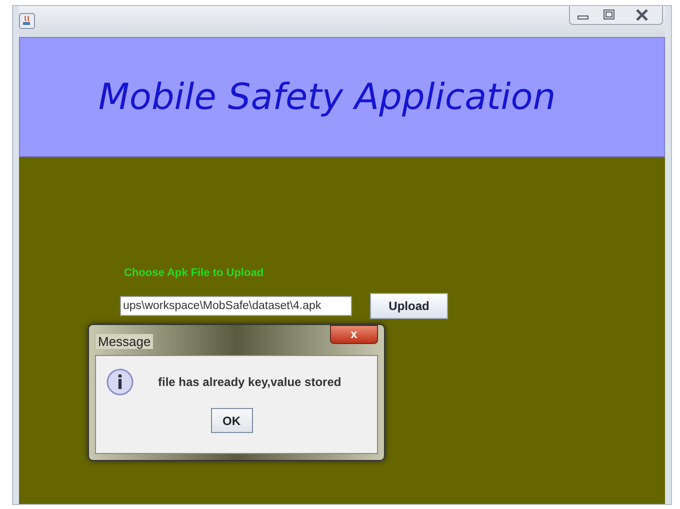 This screenshot has height=509, width=680. Describe the element at coordinates (124, 341) in the screenshot. I see `dialog-title: Message` at that location.